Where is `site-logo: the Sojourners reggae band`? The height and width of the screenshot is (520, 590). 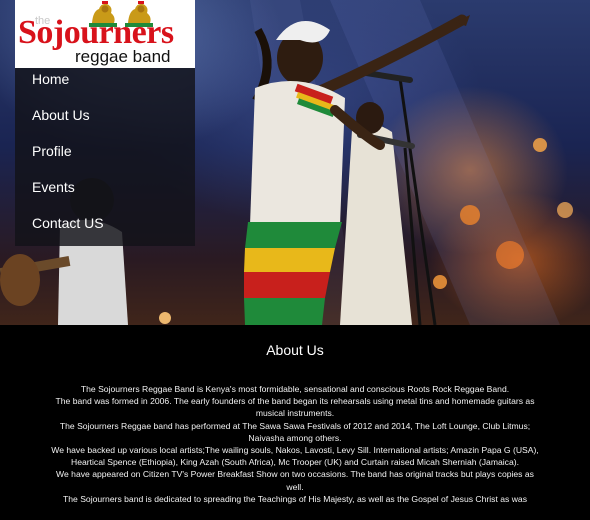 site-logo: the Sojourners reggae band is located at coordinates (105, 34).